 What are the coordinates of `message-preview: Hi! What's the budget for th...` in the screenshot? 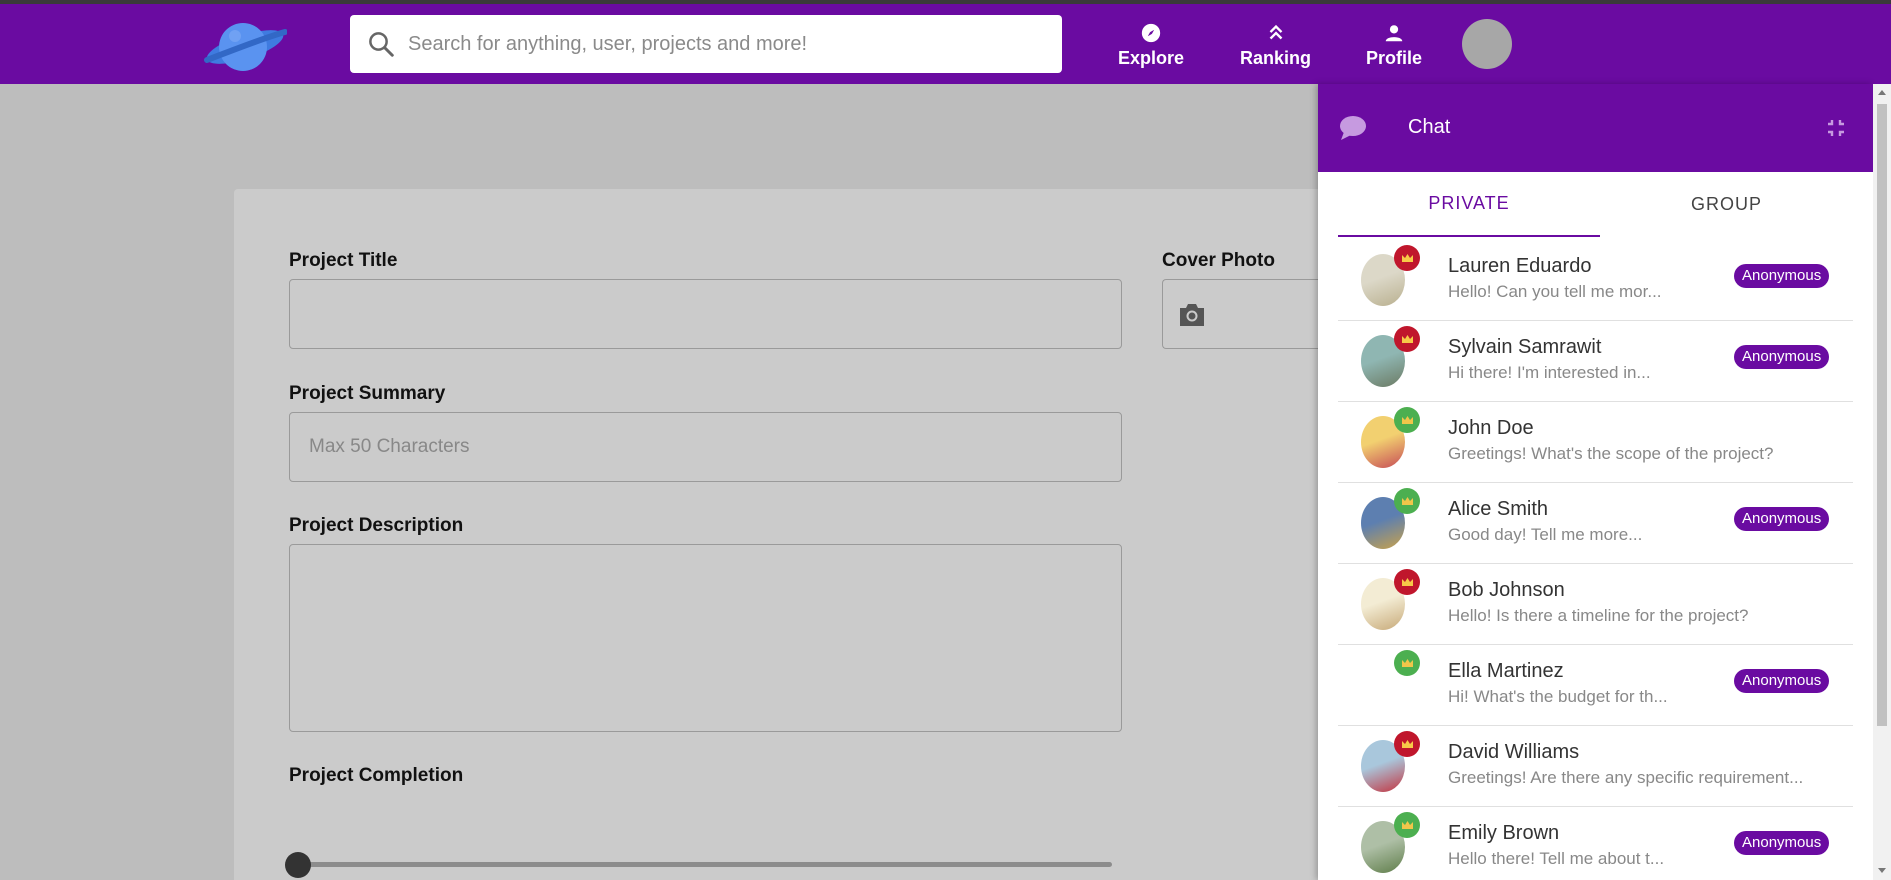 It's located at (1558, 696).